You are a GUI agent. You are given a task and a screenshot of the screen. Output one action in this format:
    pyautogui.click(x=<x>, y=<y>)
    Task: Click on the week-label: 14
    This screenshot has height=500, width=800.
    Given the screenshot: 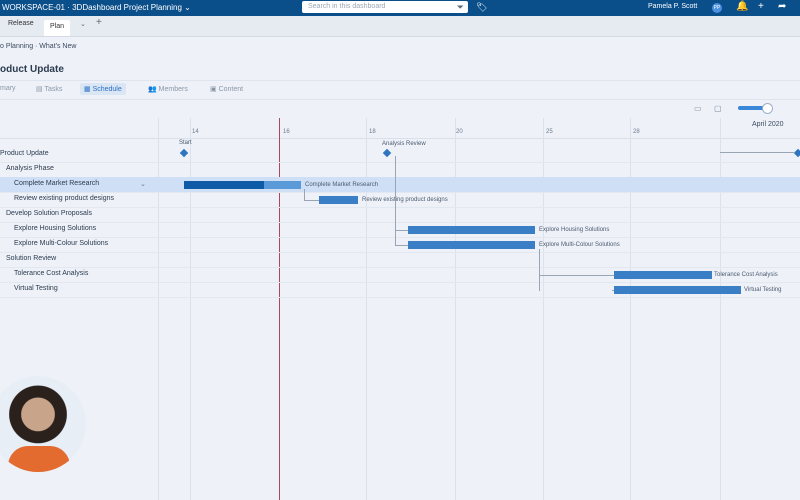 What is the action you would take?
    pyautogui.click(x=195, y=132)
    